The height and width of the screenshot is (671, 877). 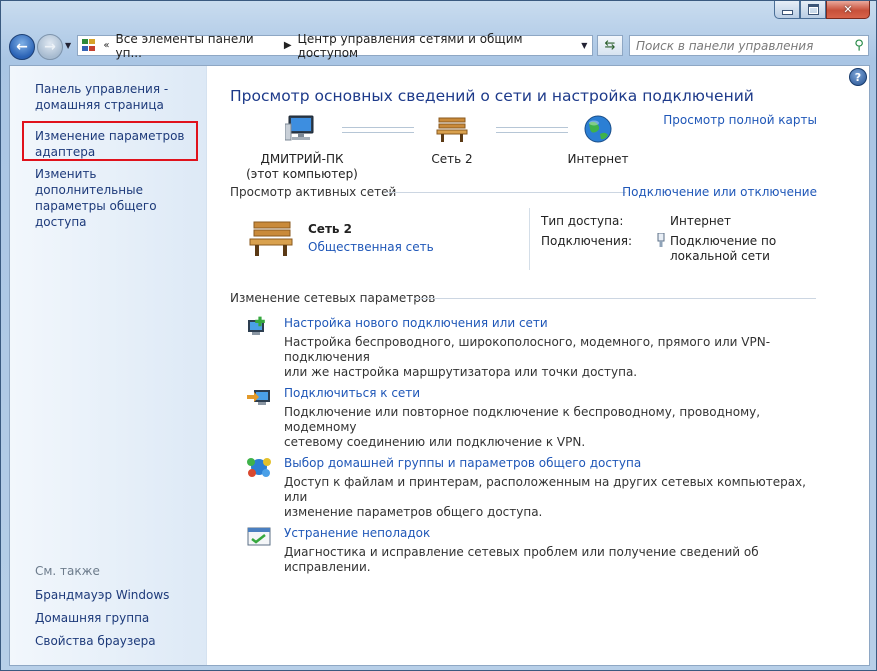 I want to click on active-network-name: Сеть 2, so click(x=330, y=229).